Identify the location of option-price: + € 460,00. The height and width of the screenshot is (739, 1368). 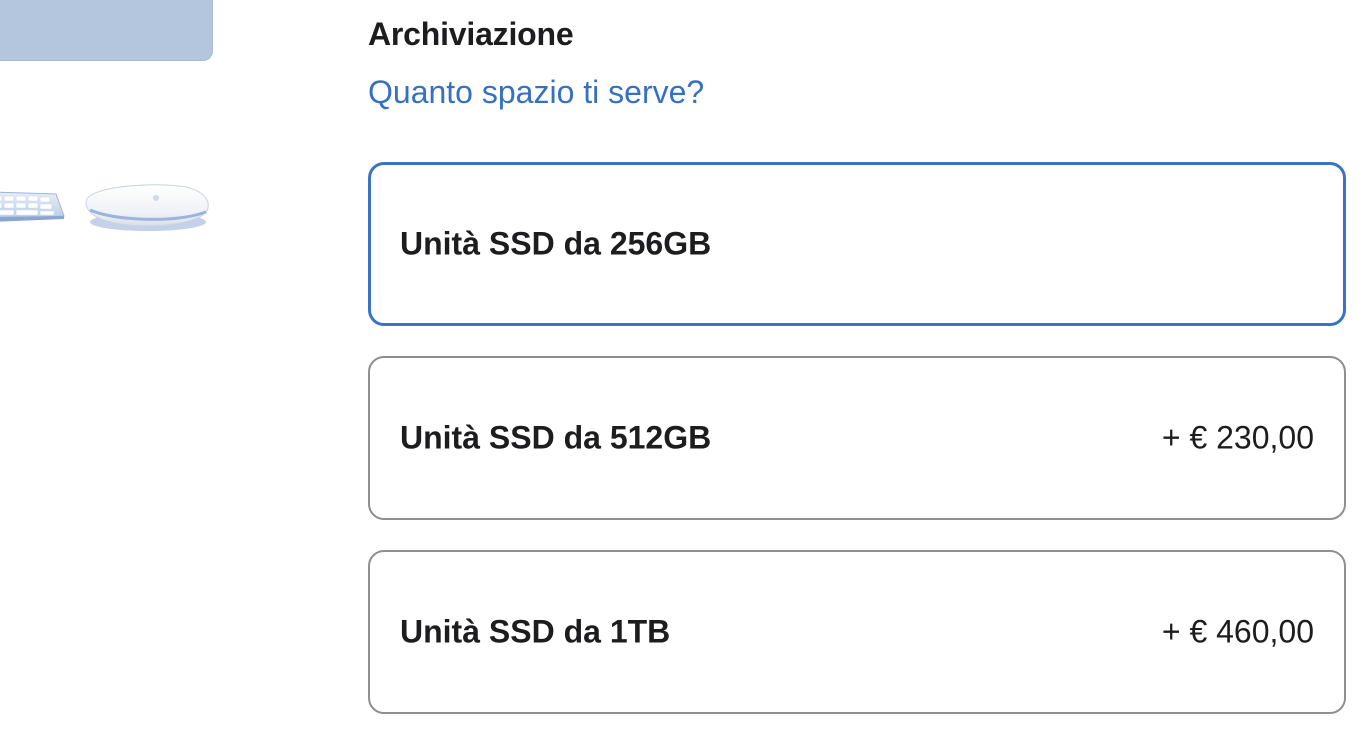
(1237, 631).